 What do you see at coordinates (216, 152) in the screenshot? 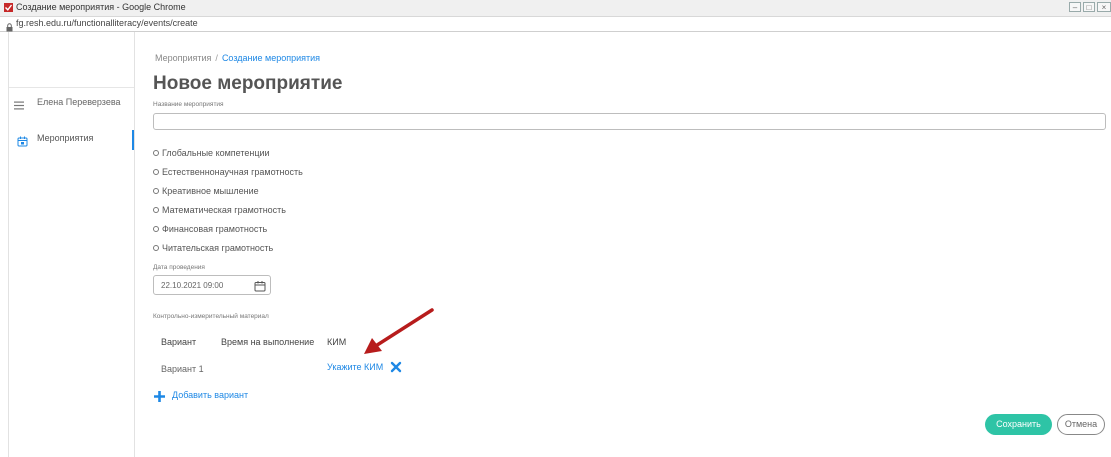
I see `radio-label: Глобальные компетенции` at bounding box center [216, 152].